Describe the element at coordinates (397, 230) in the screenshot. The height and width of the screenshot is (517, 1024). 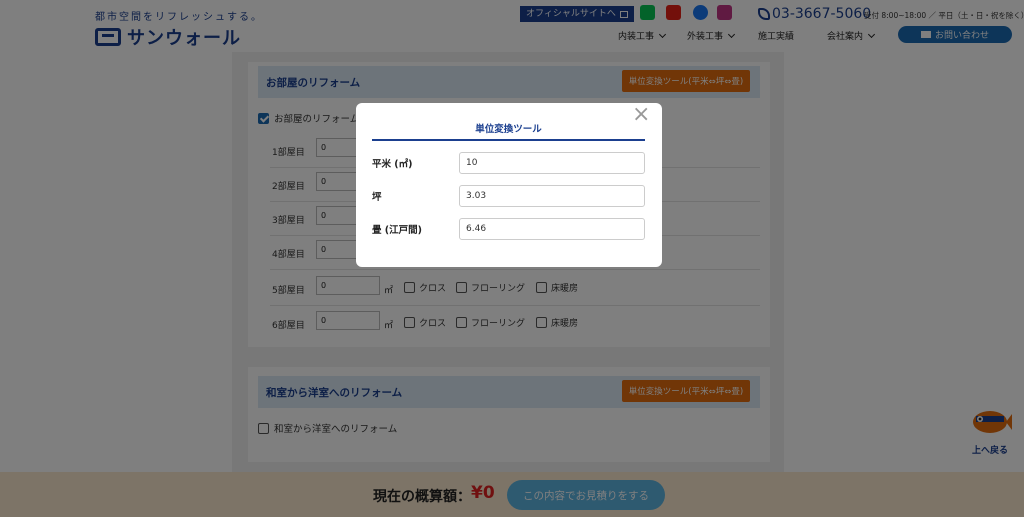
I see `jo-label: 畳 (江戸間)` at that location.